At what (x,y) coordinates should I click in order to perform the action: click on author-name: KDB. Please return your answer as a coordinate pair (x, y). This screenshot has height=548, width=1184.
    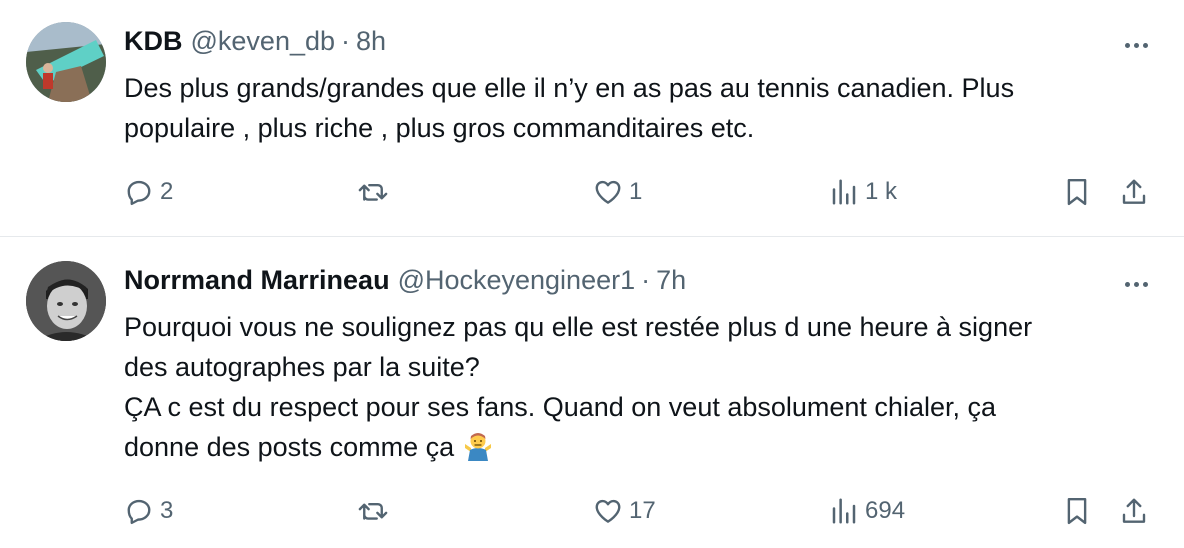
    Looking at the image, I should click on (153, 41).